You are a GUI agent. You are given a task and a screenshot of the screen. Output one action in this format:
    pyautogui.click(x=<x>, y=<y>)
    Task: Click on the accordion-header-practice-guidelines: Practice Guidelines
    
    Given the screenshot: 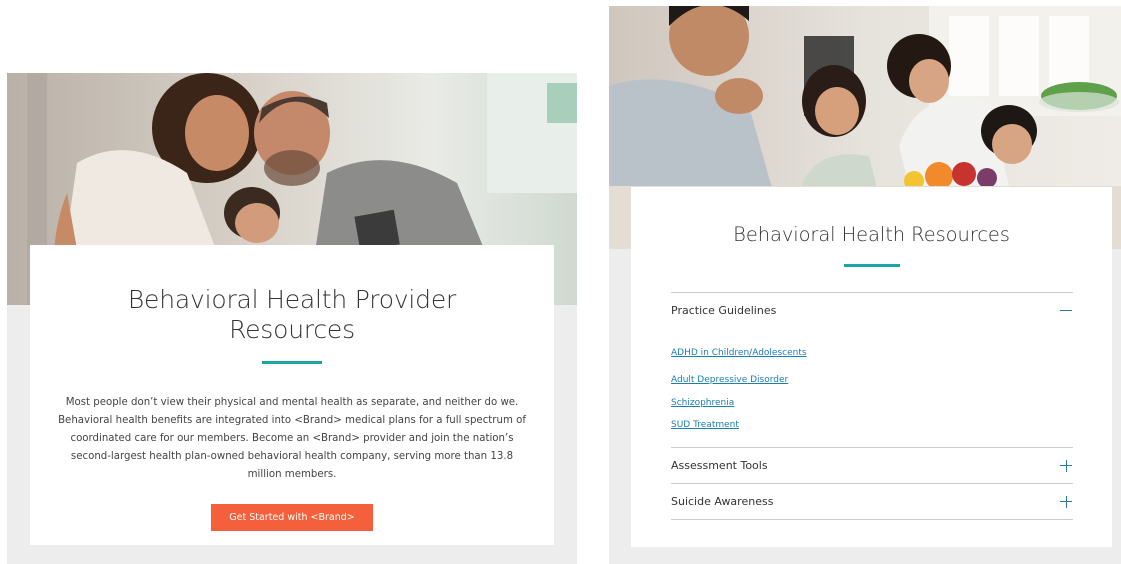 What is the action you would take?
    pyautogui.click(x=872, y=310)
    